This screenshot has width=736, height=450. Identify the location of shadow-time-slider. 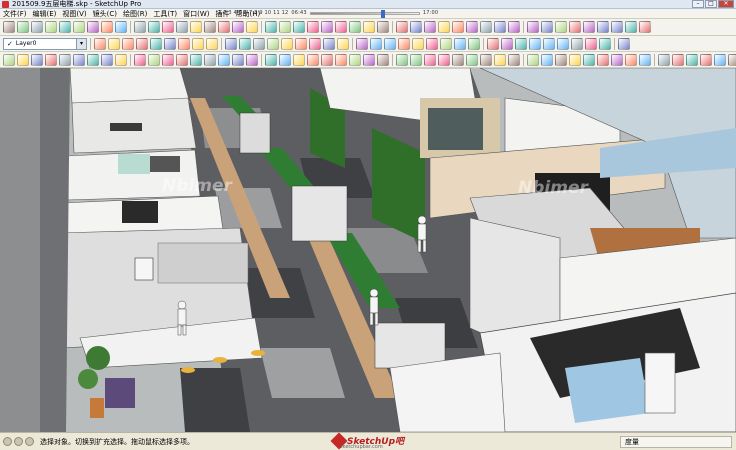
(364, 13).